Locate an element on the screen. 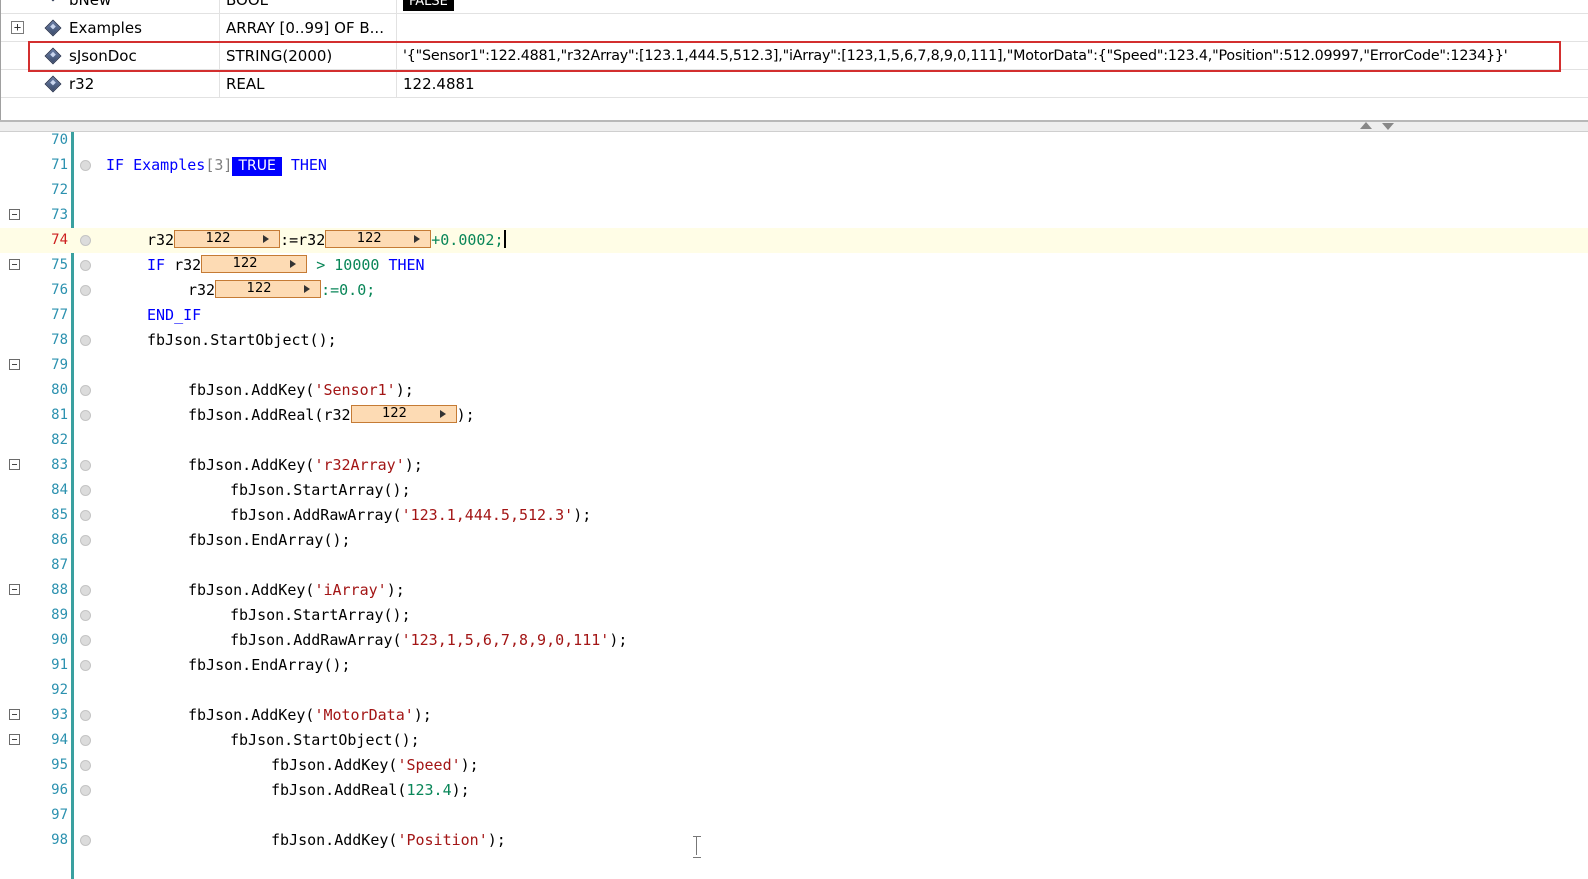  code-line: 79 is located at coordinates (794, 365).